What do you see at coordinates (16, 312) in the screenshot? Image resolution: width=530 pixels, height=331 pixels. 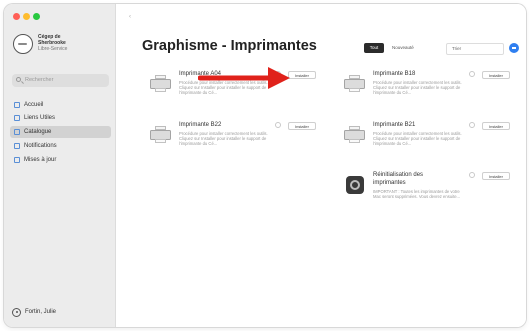 I see `user-avatar-icon` at bounding box center [16, 312].